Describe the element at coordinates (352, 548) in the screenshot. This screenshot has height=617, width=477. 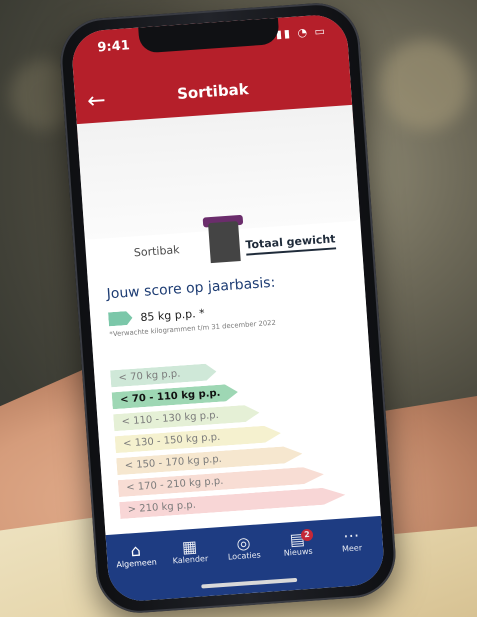
I see `nav-label: Meer` at that location.